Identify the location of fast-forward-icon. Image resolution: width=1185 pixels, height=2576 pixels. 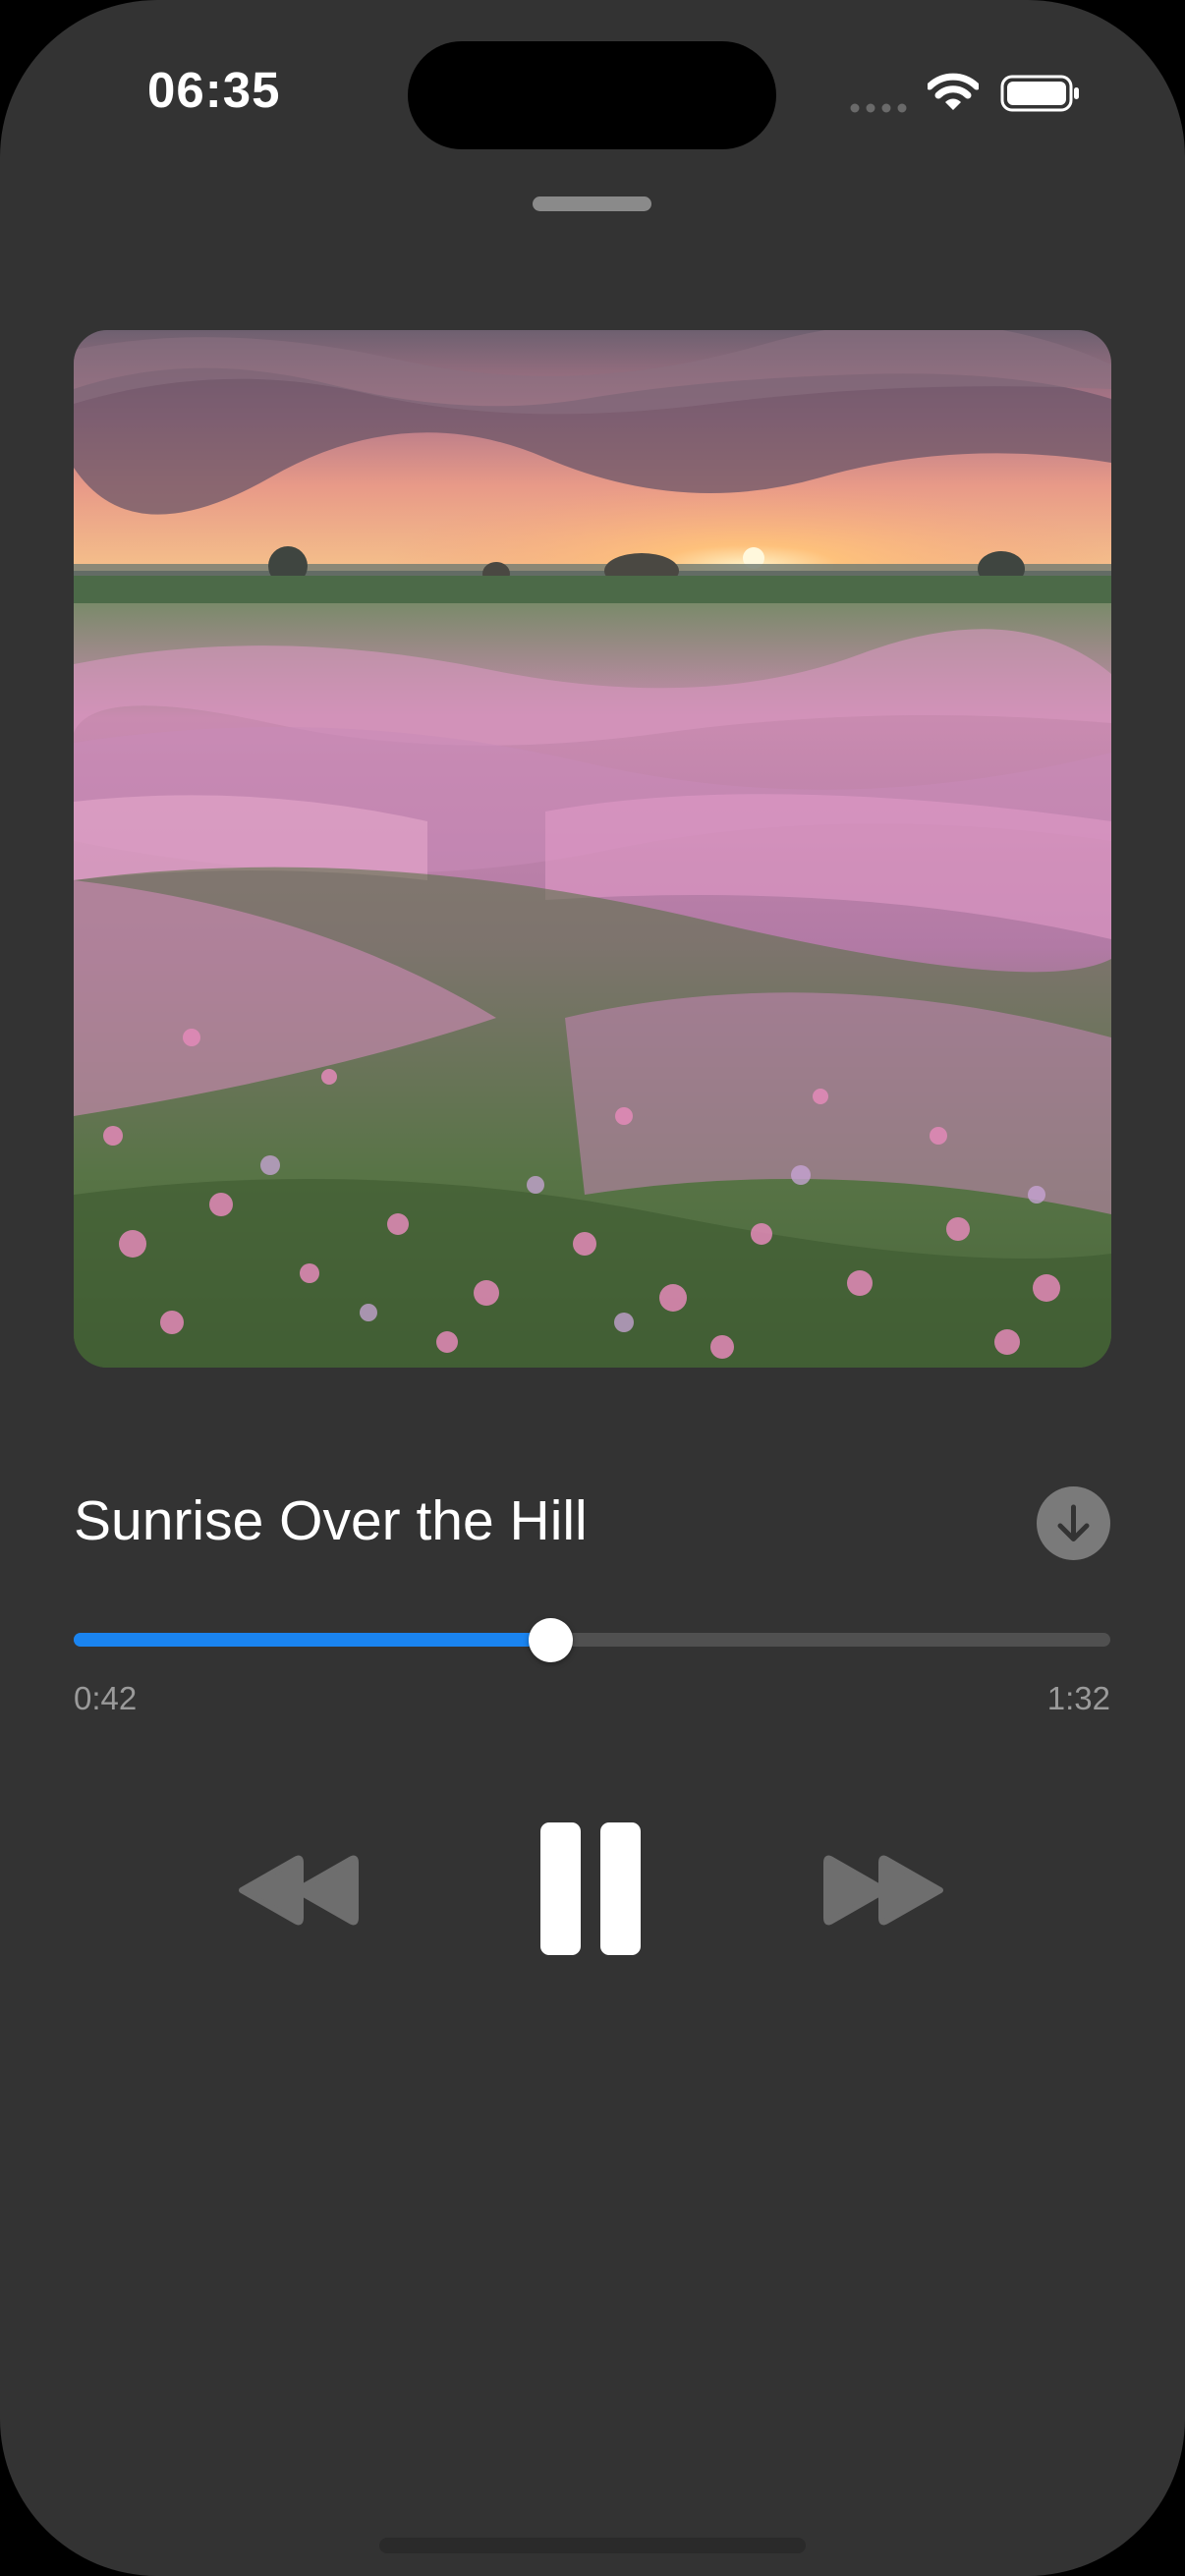
(883, 1890).